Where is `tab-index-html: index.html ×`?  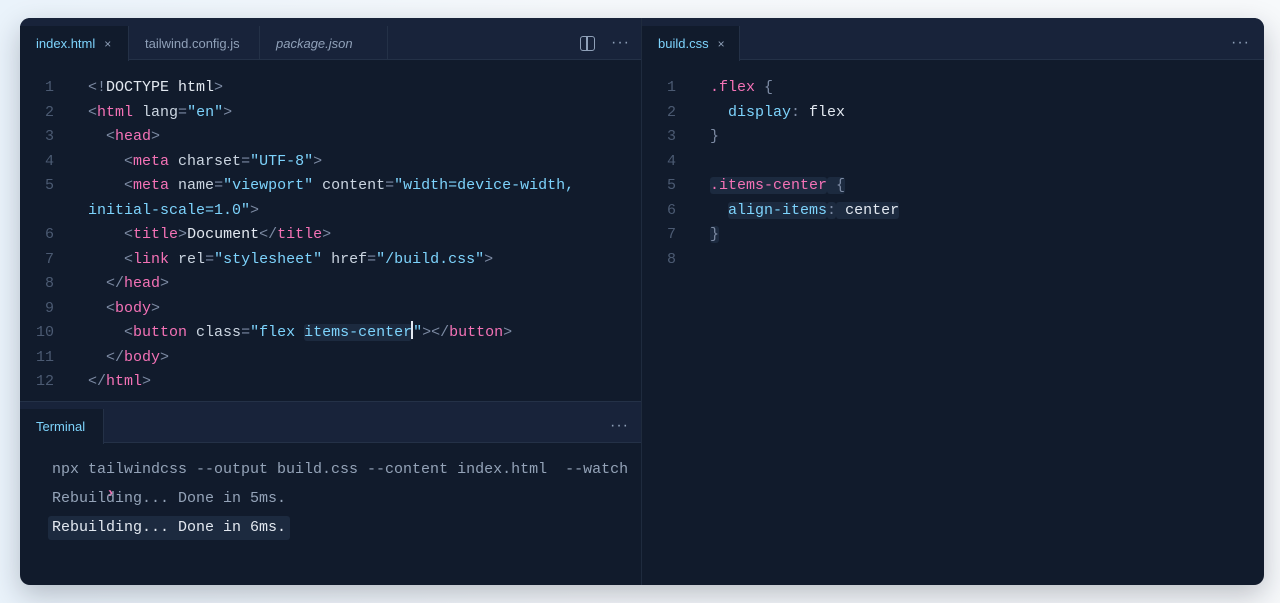 tab-index-html: index.html × is located at coordinates (74, 43).